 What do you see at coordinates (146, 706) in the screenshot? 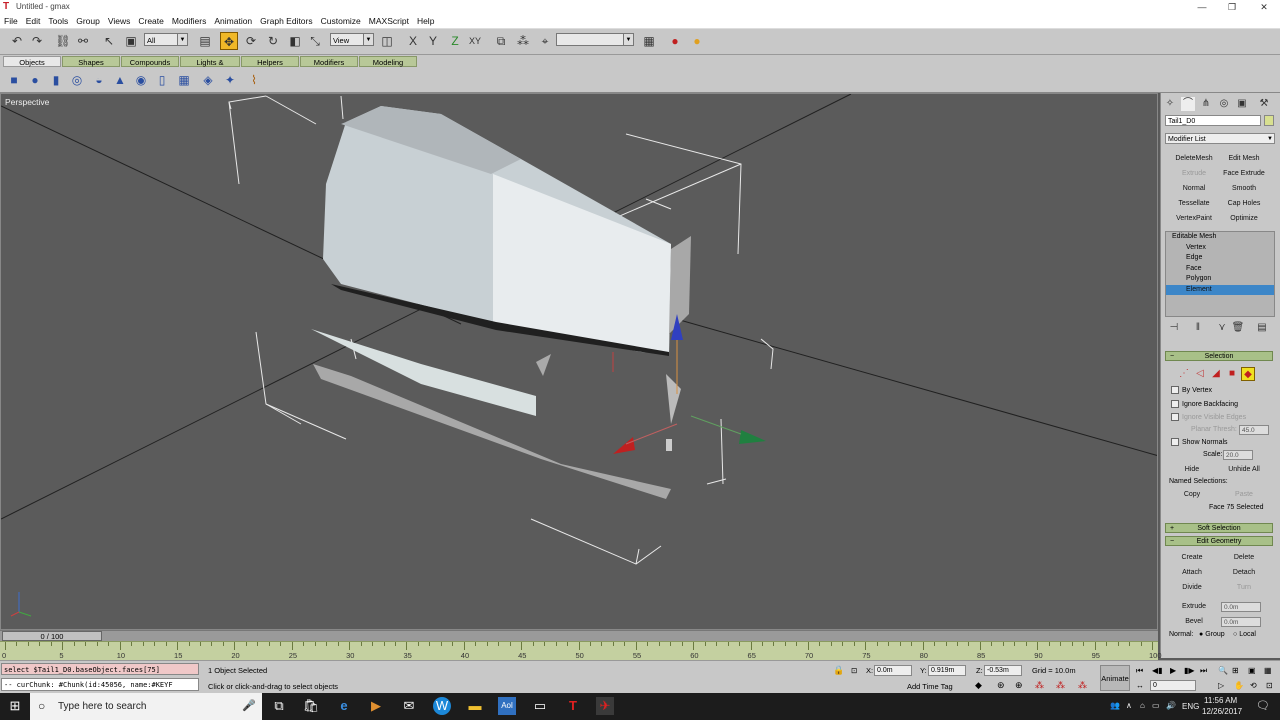
I see `taskbar-search-box: ○ Type here to search 🎤` at bounding box center [146, 706].